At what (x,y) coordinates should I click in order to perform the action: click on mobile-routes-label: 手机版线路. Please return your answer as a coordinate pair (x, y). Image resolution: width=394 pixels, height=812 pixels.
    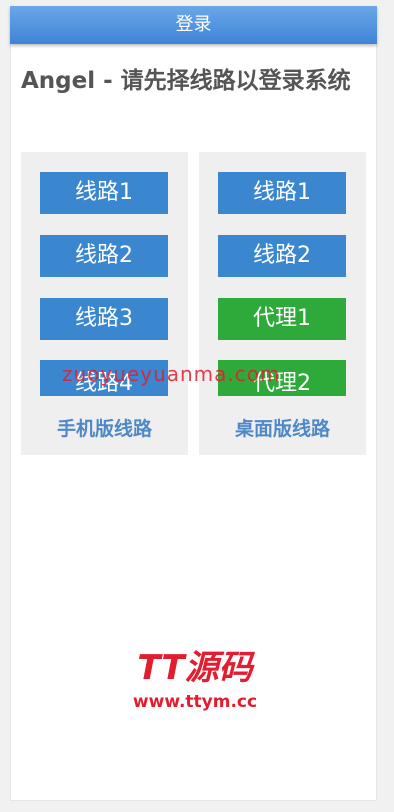
    Looking at the image, I should click on (104, 429).